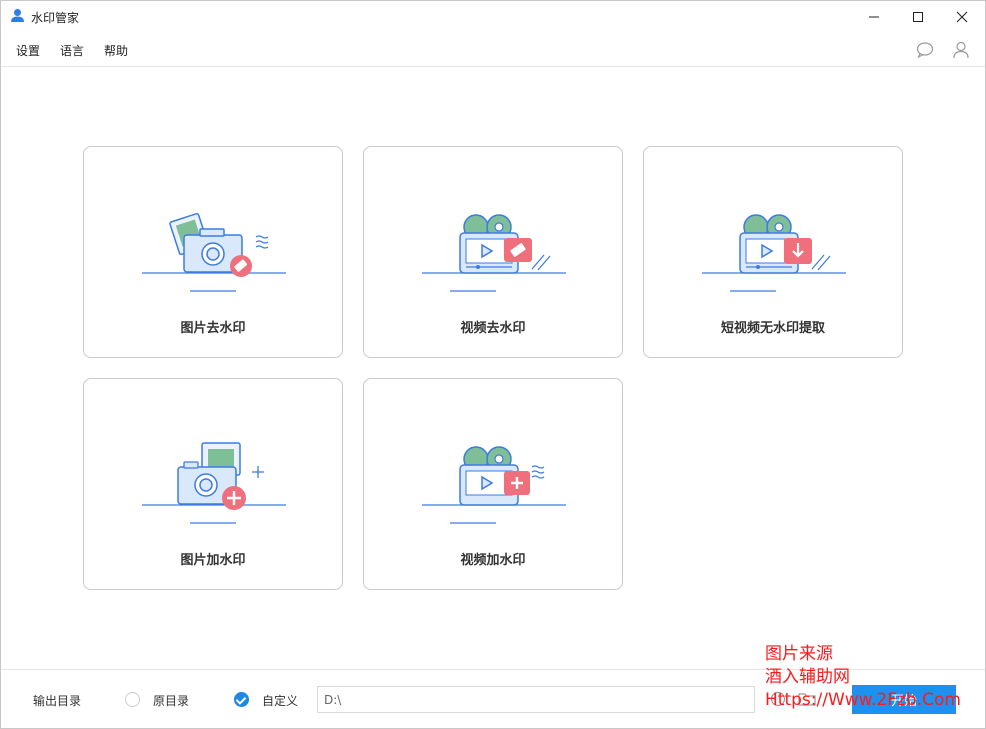 This screenshot has height=729, width=986. What do you see at coordinates (116, 50) in the screenshot?
I see `menu-help: 帮助` at bounding box center [116, 50].